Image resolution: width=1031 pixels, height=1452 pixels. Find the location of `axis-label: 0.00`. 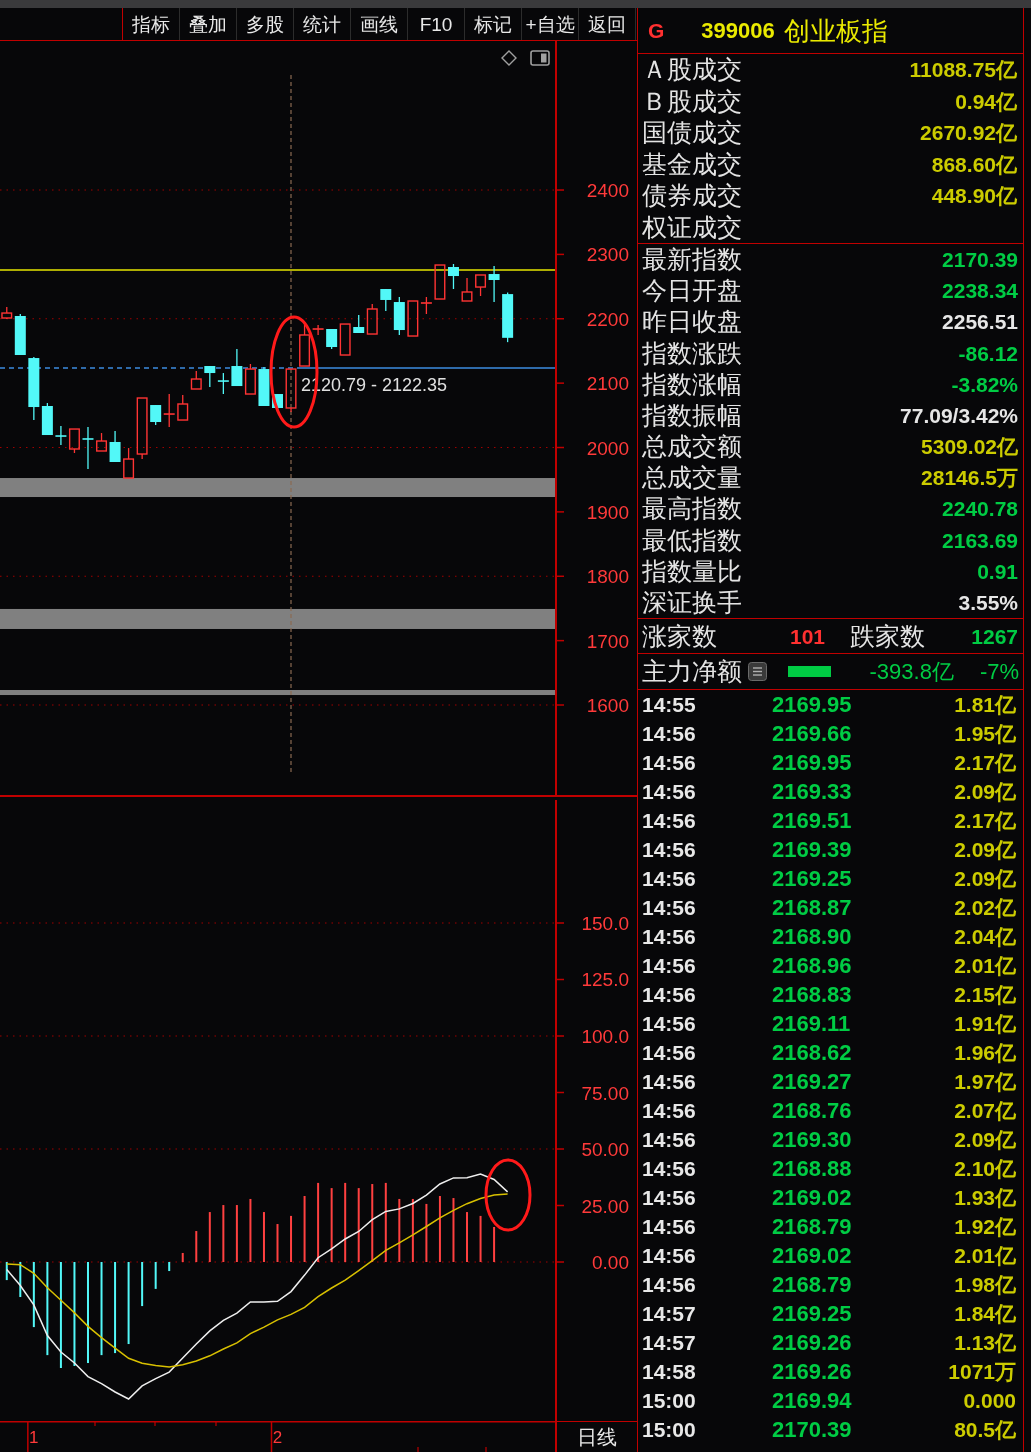

axis-label: 0.00 is located at coordinates (610, 1262).